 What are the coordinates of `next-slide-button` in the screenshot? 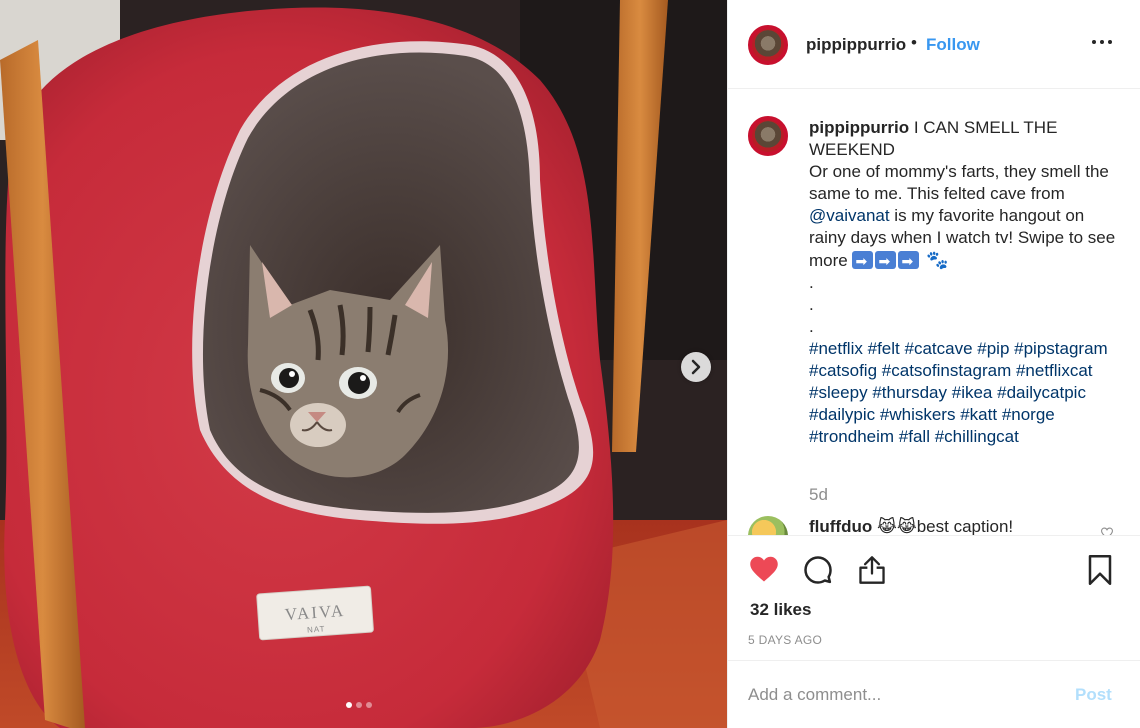 It's located at (696, 367).